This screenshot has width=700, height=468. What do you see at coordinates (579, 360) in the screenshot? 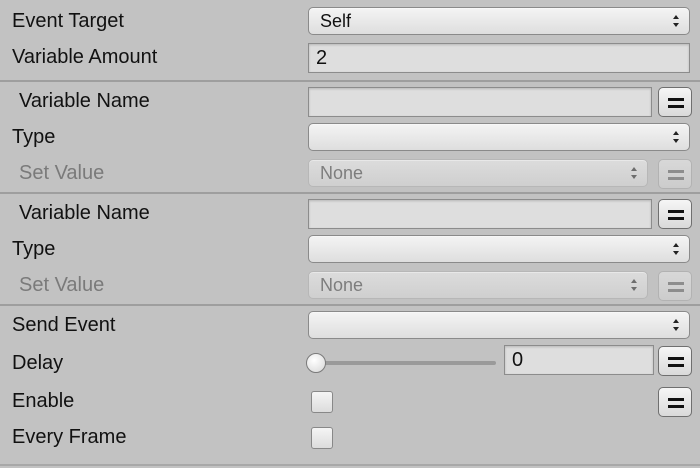
I see `delay-field: 0` at bounding box center [579, 360].